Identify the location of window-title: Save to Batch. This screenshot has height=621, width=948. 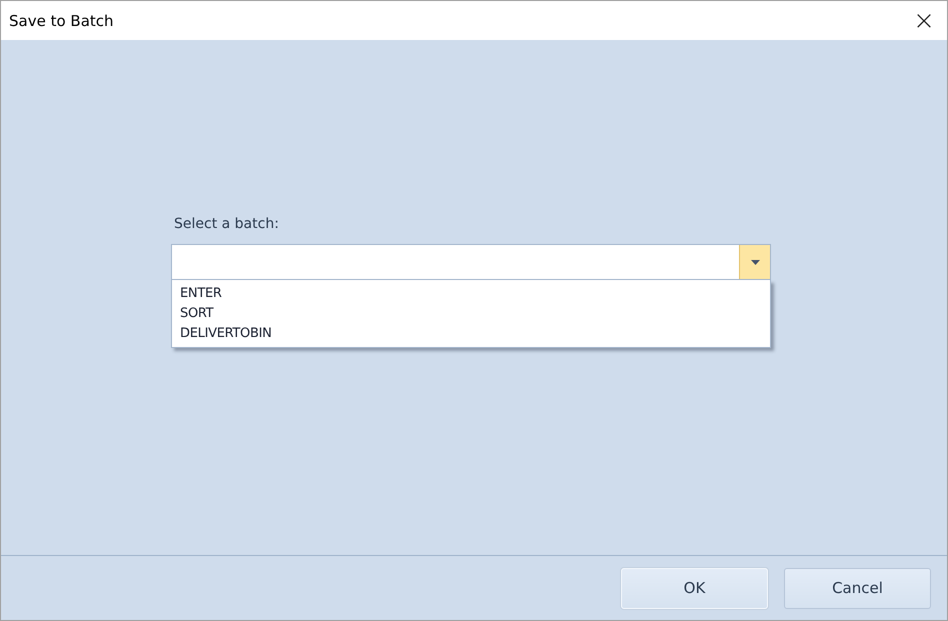
(61, 21).